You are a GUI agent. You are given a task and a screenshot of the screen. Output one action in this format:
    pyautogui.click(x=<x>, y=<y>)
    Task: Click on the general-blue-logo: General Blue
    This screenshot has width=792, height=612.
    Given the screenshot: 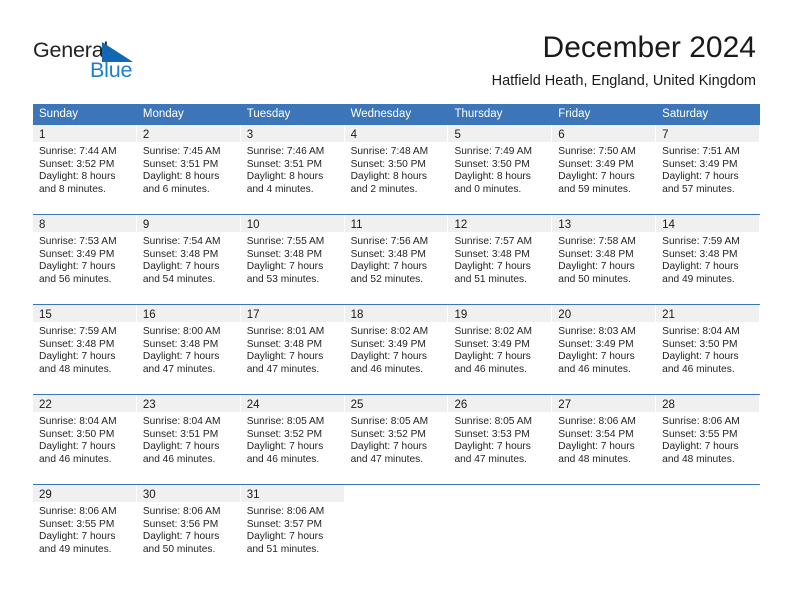 What is the action you would take?
    pyautogui.click(x=98, y=61)
    